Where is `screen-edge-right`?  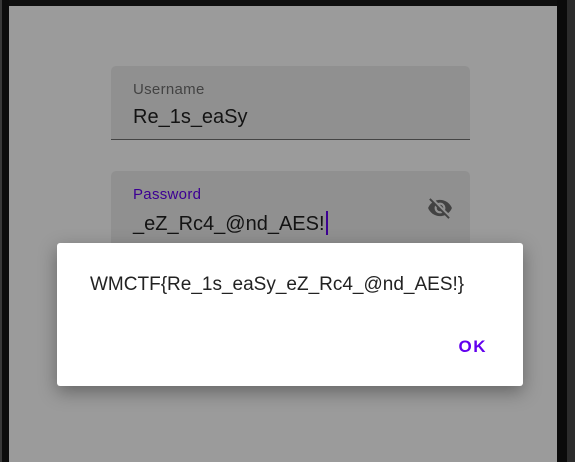
screen-edge-right is located at coordinates (566, 231).